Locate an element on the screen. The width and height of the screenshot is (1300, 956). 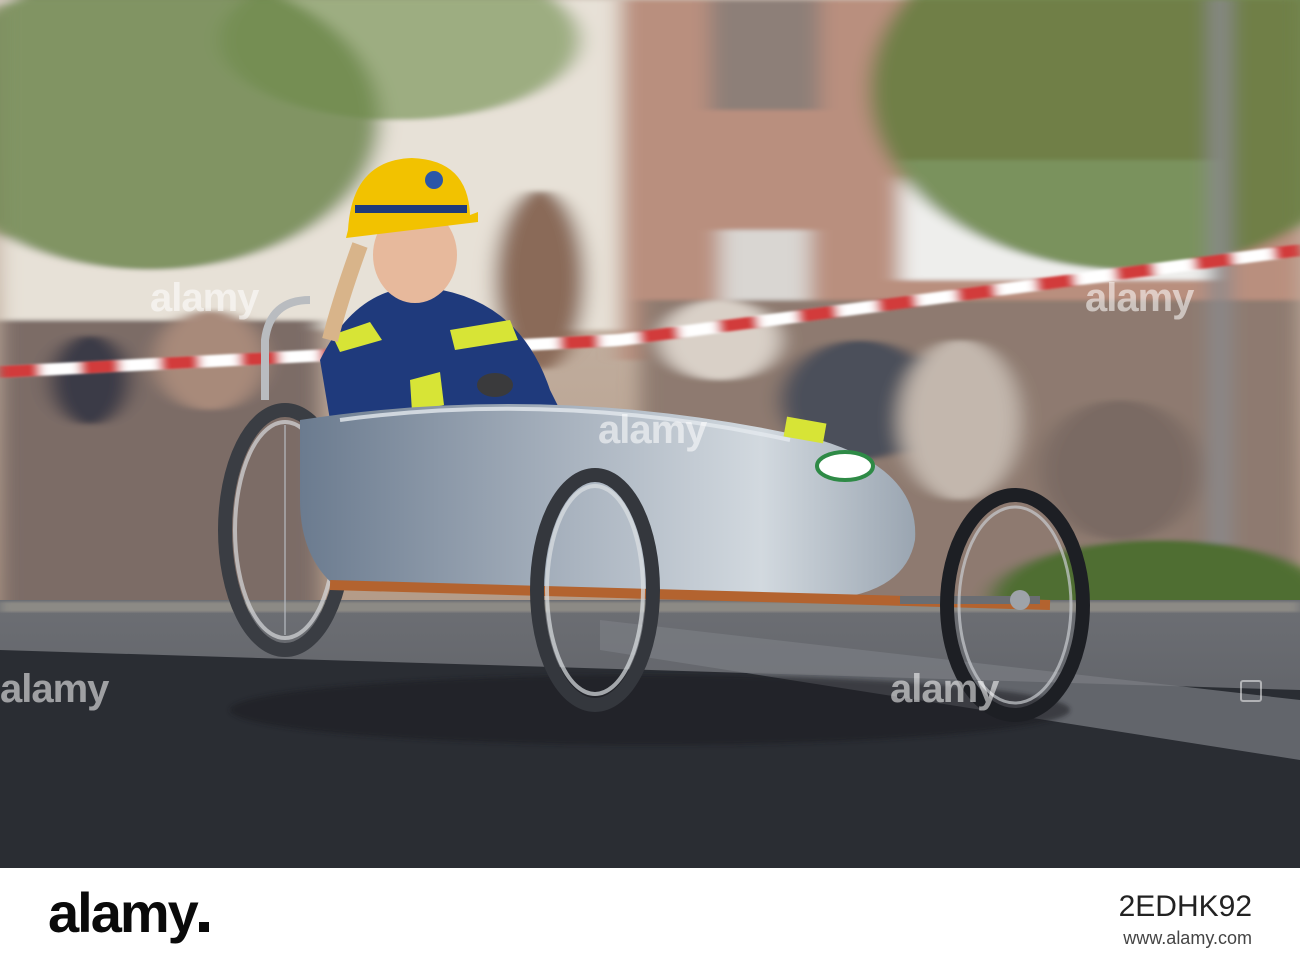
footer-bar: alamy 2EDHK92 www.alamy.com is located at coordinates (650, 912).